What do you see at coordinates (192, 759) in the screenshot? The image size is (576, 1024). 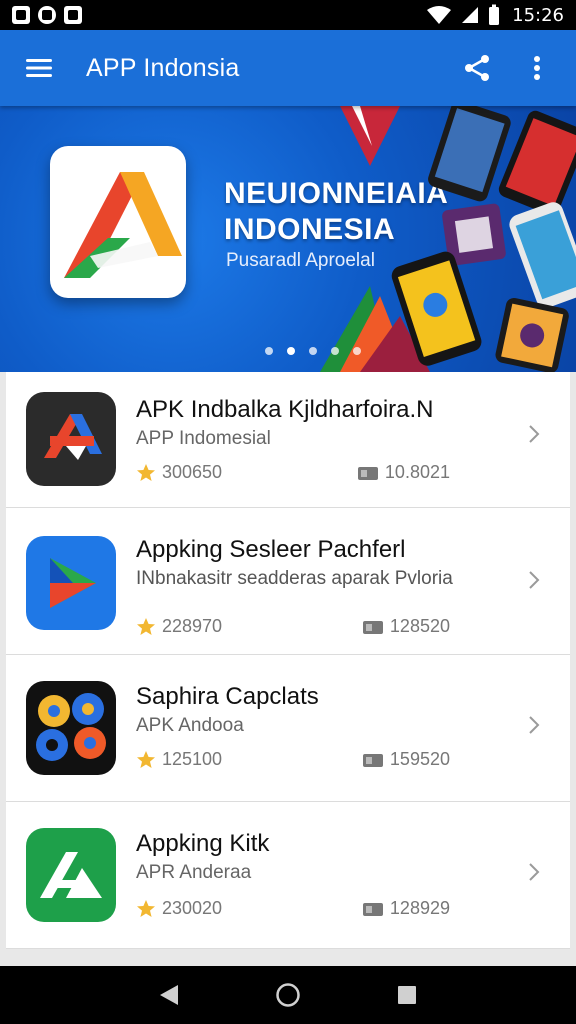 I see `rating-value: 125100` at bounding box center [192, 759].